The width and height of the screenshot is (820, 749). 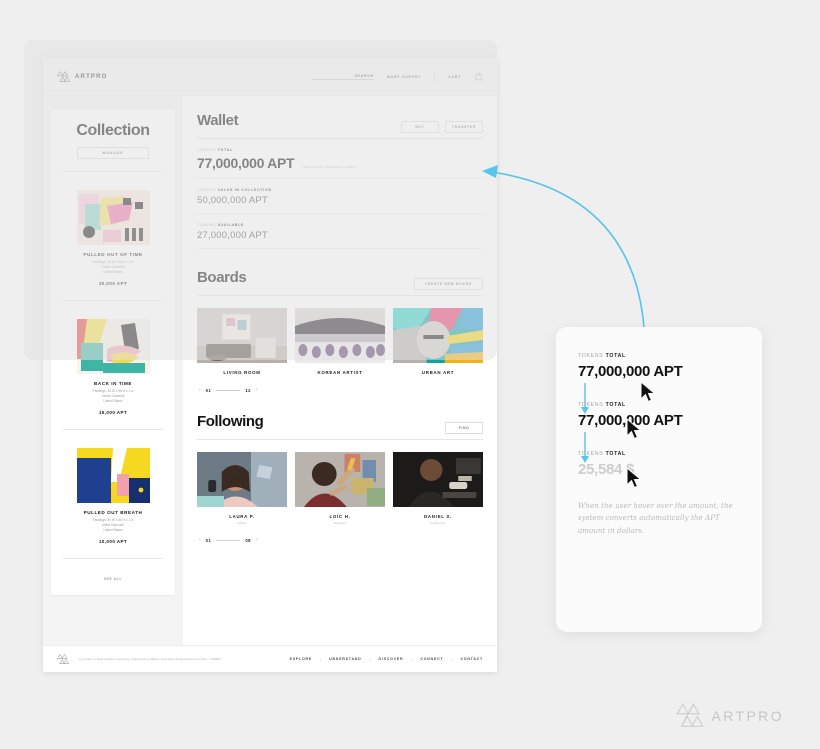 I want to click on manage-collection-button: MANAGE, so click(x=113, y=153).